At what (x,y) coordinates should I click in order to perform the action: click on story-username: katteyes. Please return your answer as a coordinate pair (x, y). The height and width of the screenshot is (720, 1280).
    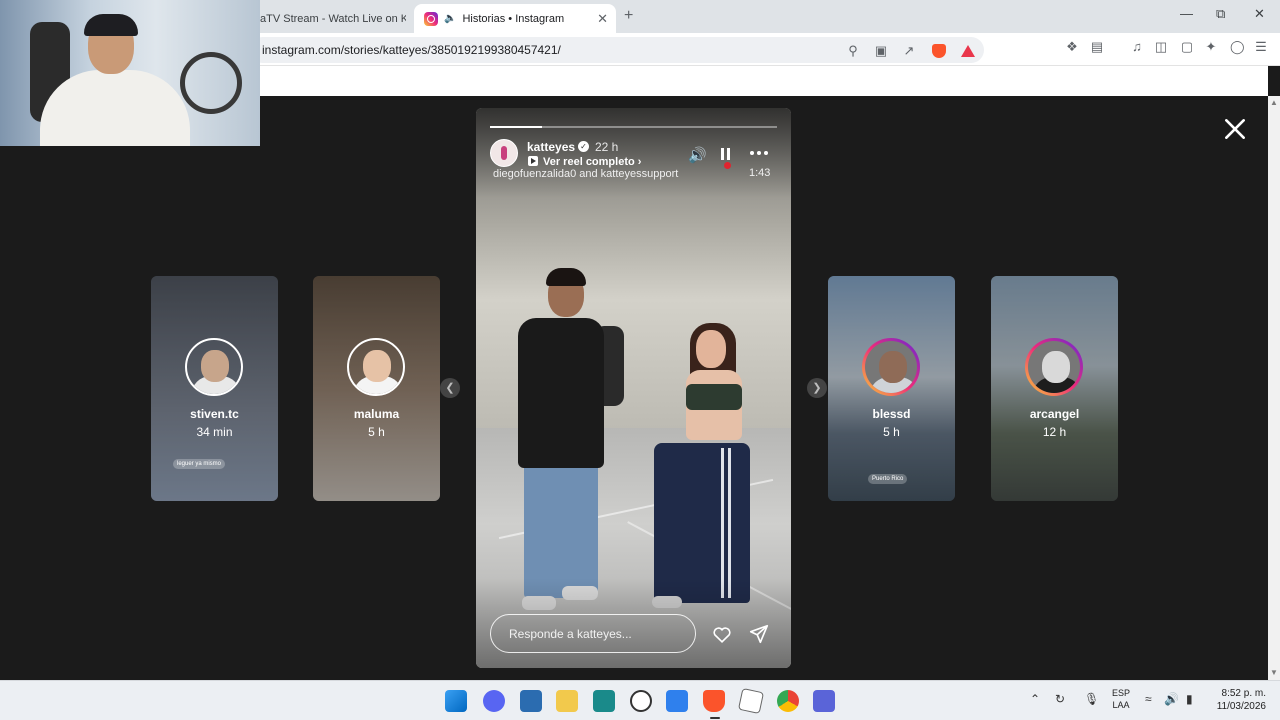
    Looking at the image, I should click on (551, 147).